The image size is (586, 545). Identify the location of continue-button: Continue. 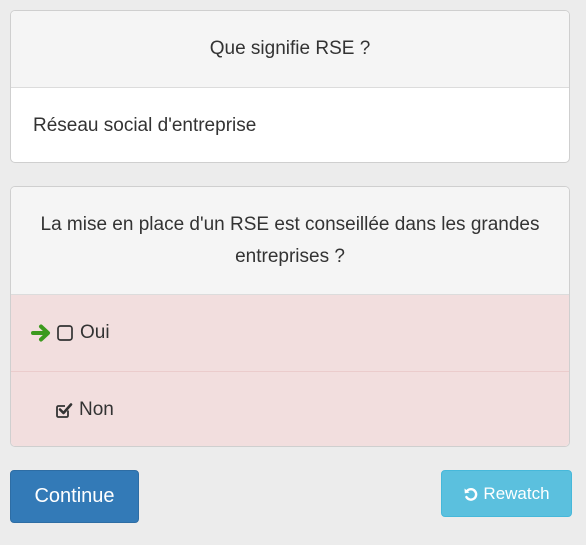
(74, 496).